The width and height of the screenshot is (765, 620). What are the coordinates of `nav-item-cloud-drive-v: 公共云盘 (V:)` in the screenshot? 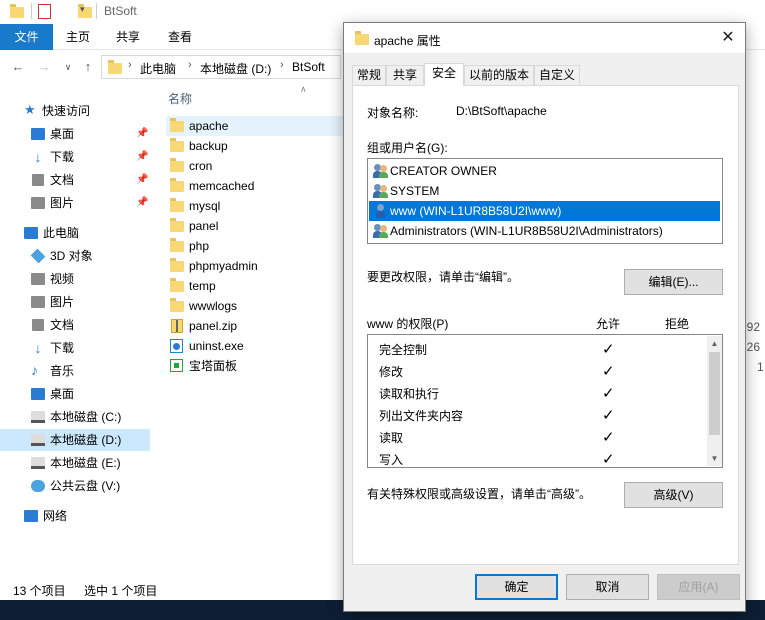 It's located at (75, 486).